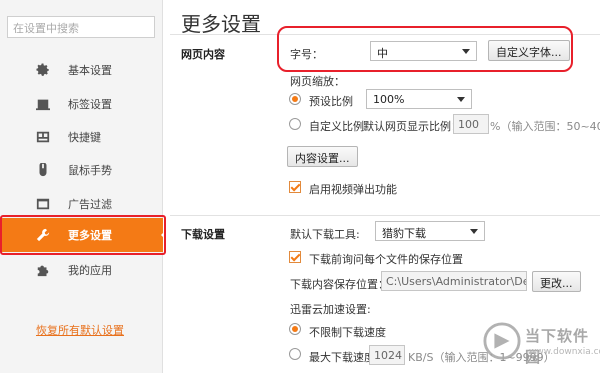 The image size is (600, 373). I want to click on sidebar-item-tabs: 标签设置, so click(81, 104).